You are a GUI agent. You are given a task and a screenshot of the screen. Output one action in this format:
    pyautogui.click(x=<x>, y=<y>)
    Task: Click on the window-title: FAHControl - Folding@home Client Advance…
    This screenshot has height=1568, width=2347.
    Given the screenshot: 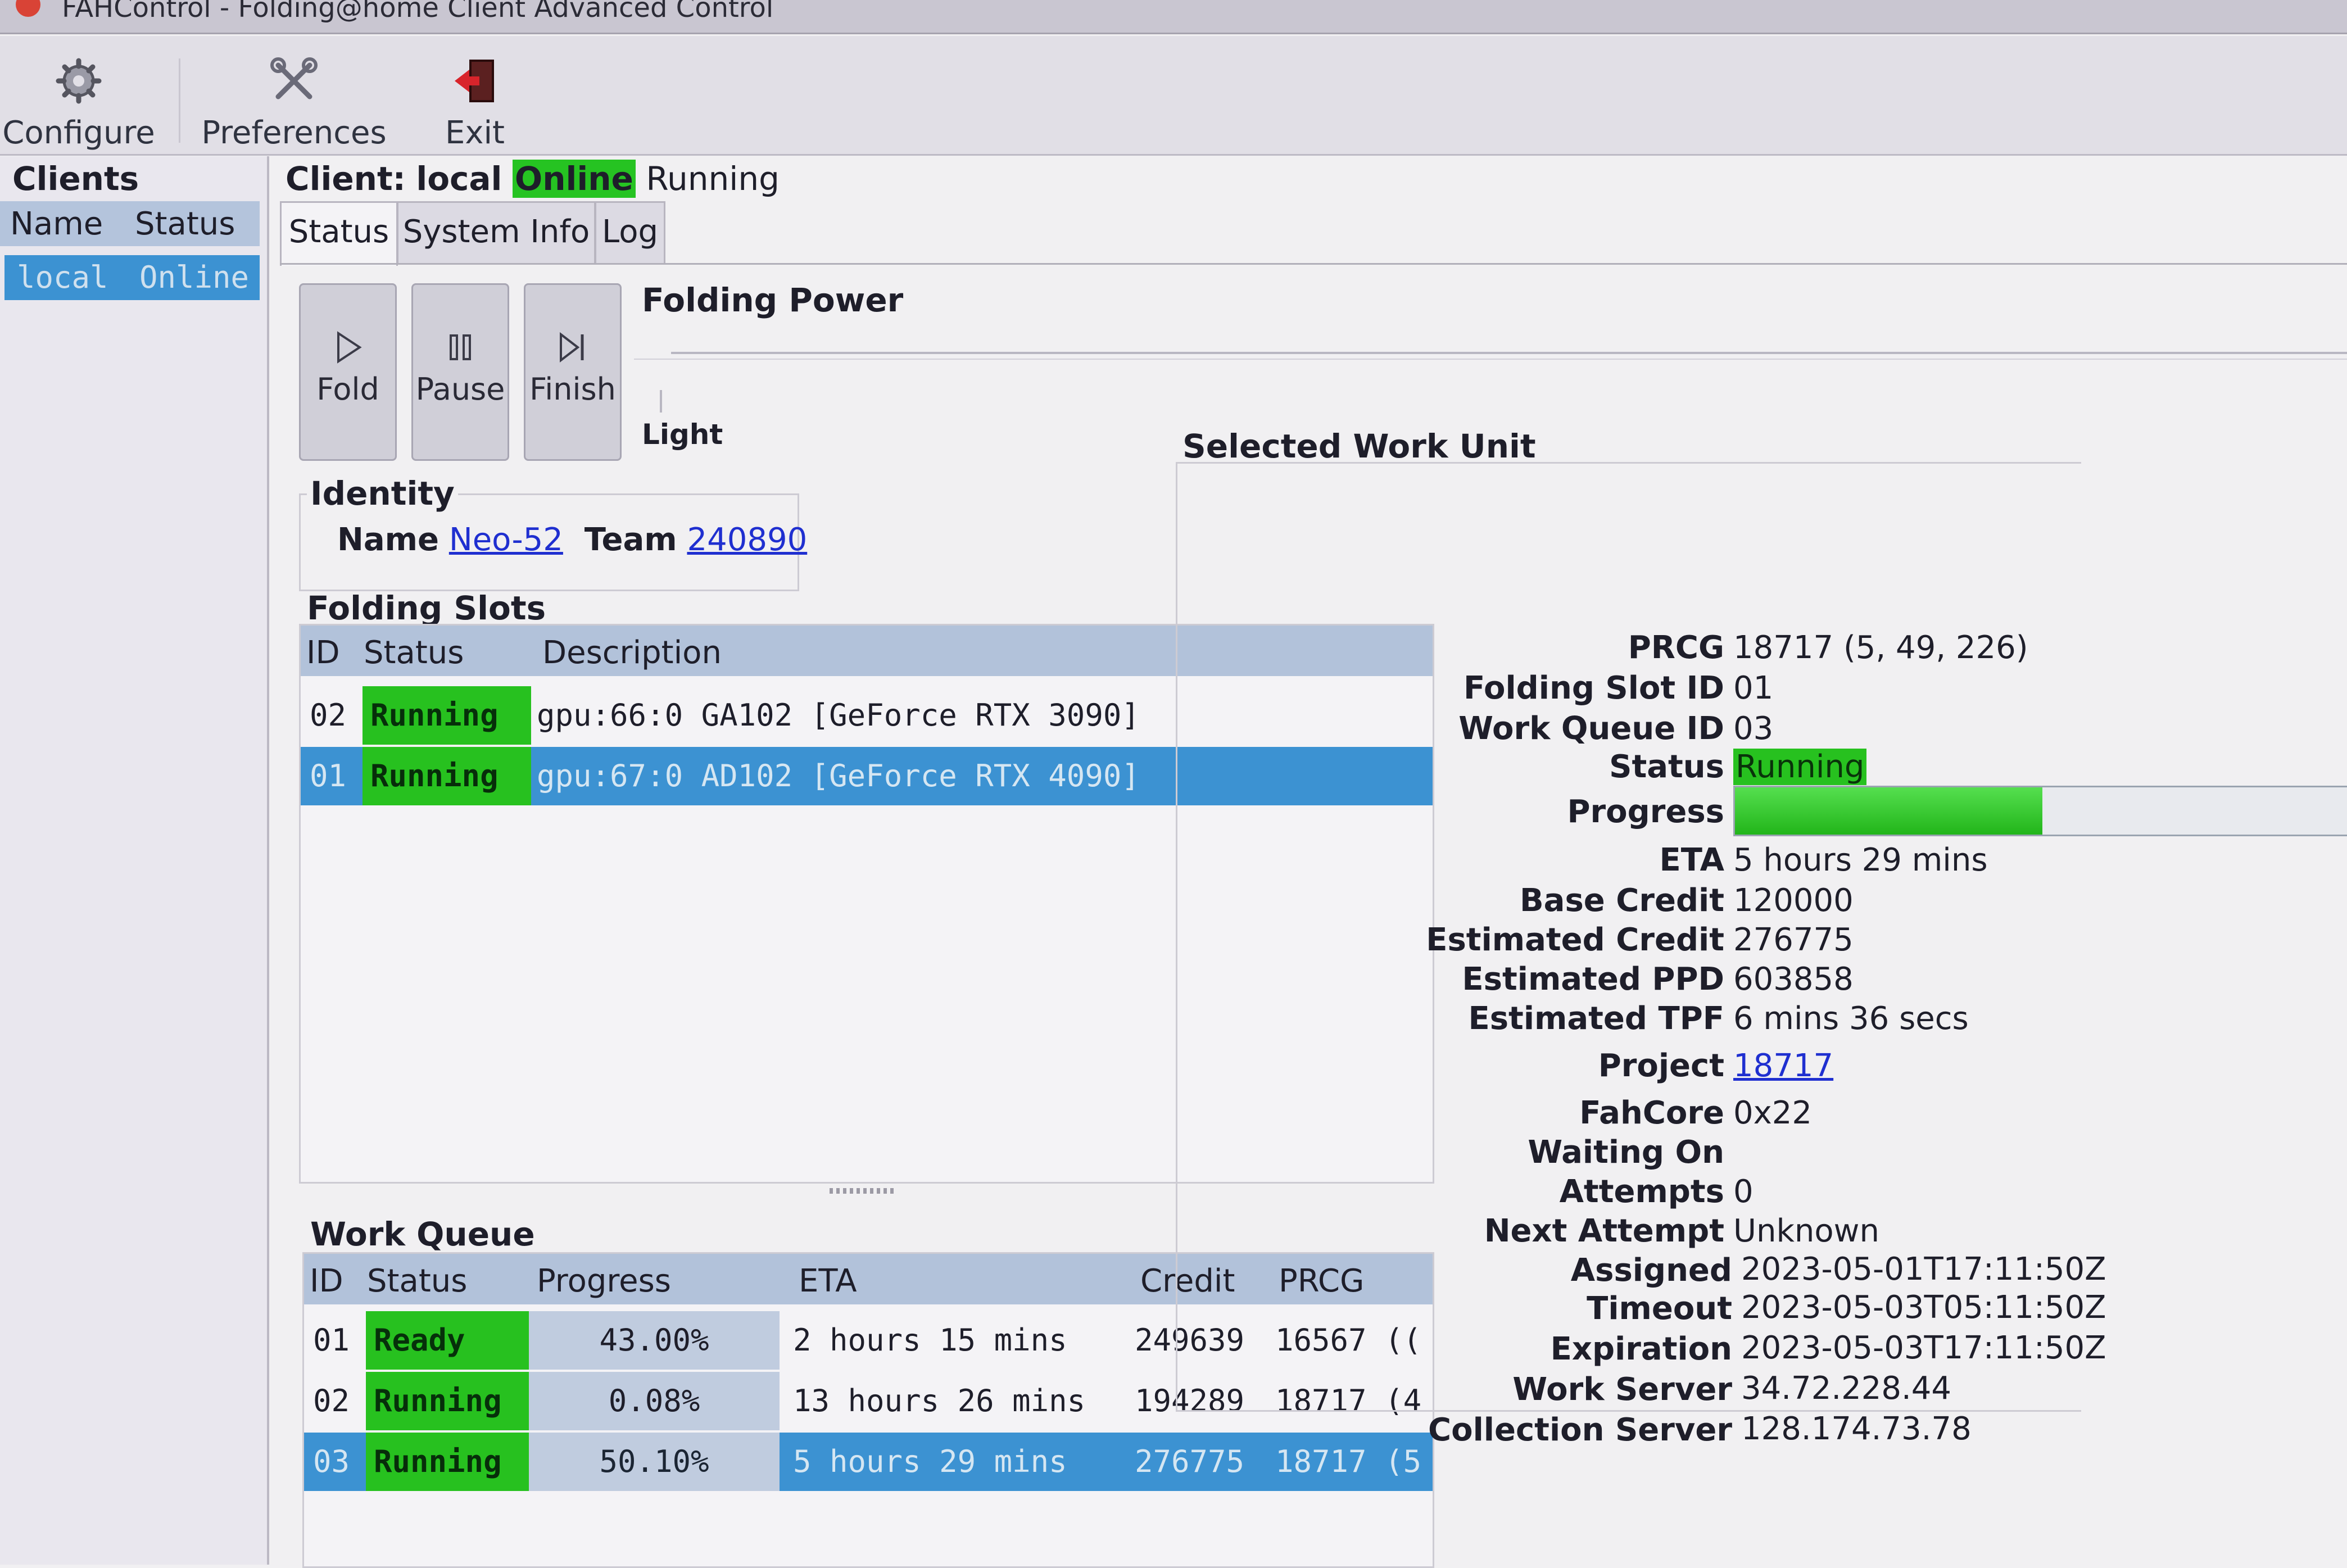 What is the action you would take?
    pyautogui.click(x=418, y=12)
    